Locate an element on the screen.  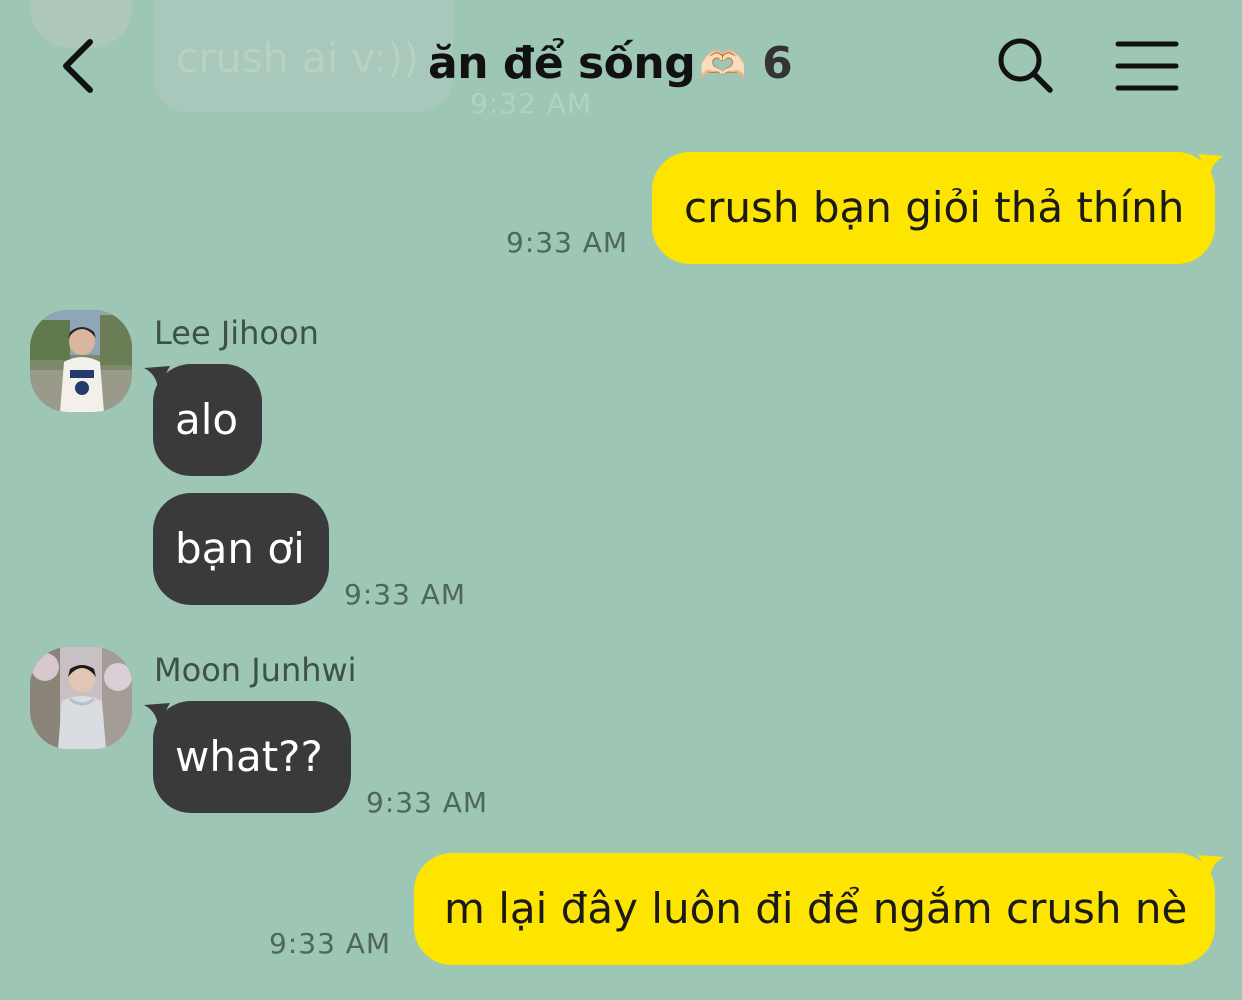
heart-hands-icon: 🫶🏻 is located at coordinates (723, 65).